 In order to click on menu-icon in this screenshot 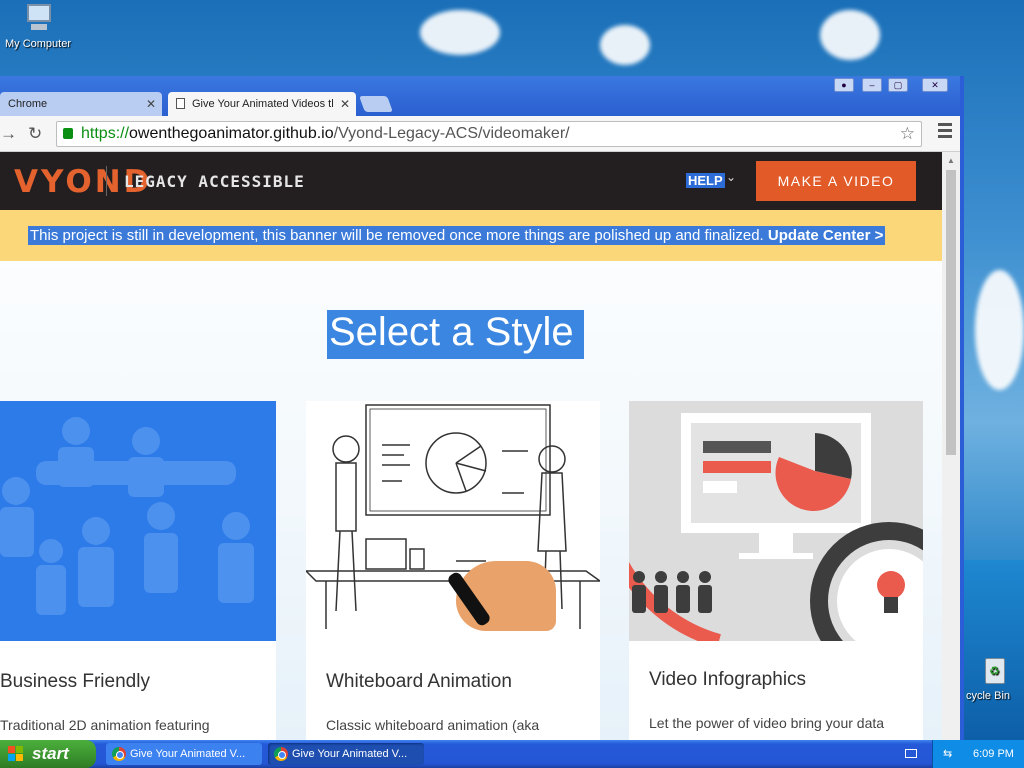, I will do `click(945, 132)`.